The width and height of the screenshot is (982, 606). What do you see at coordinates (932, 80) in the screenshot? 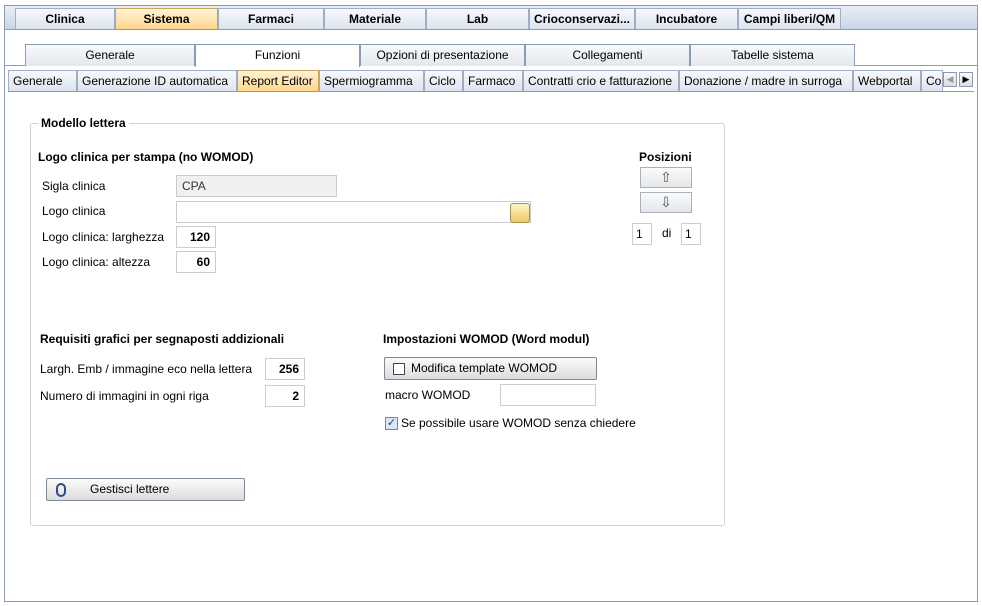
I see `subtab-overflow: Co` at bounding box center [932, 80].